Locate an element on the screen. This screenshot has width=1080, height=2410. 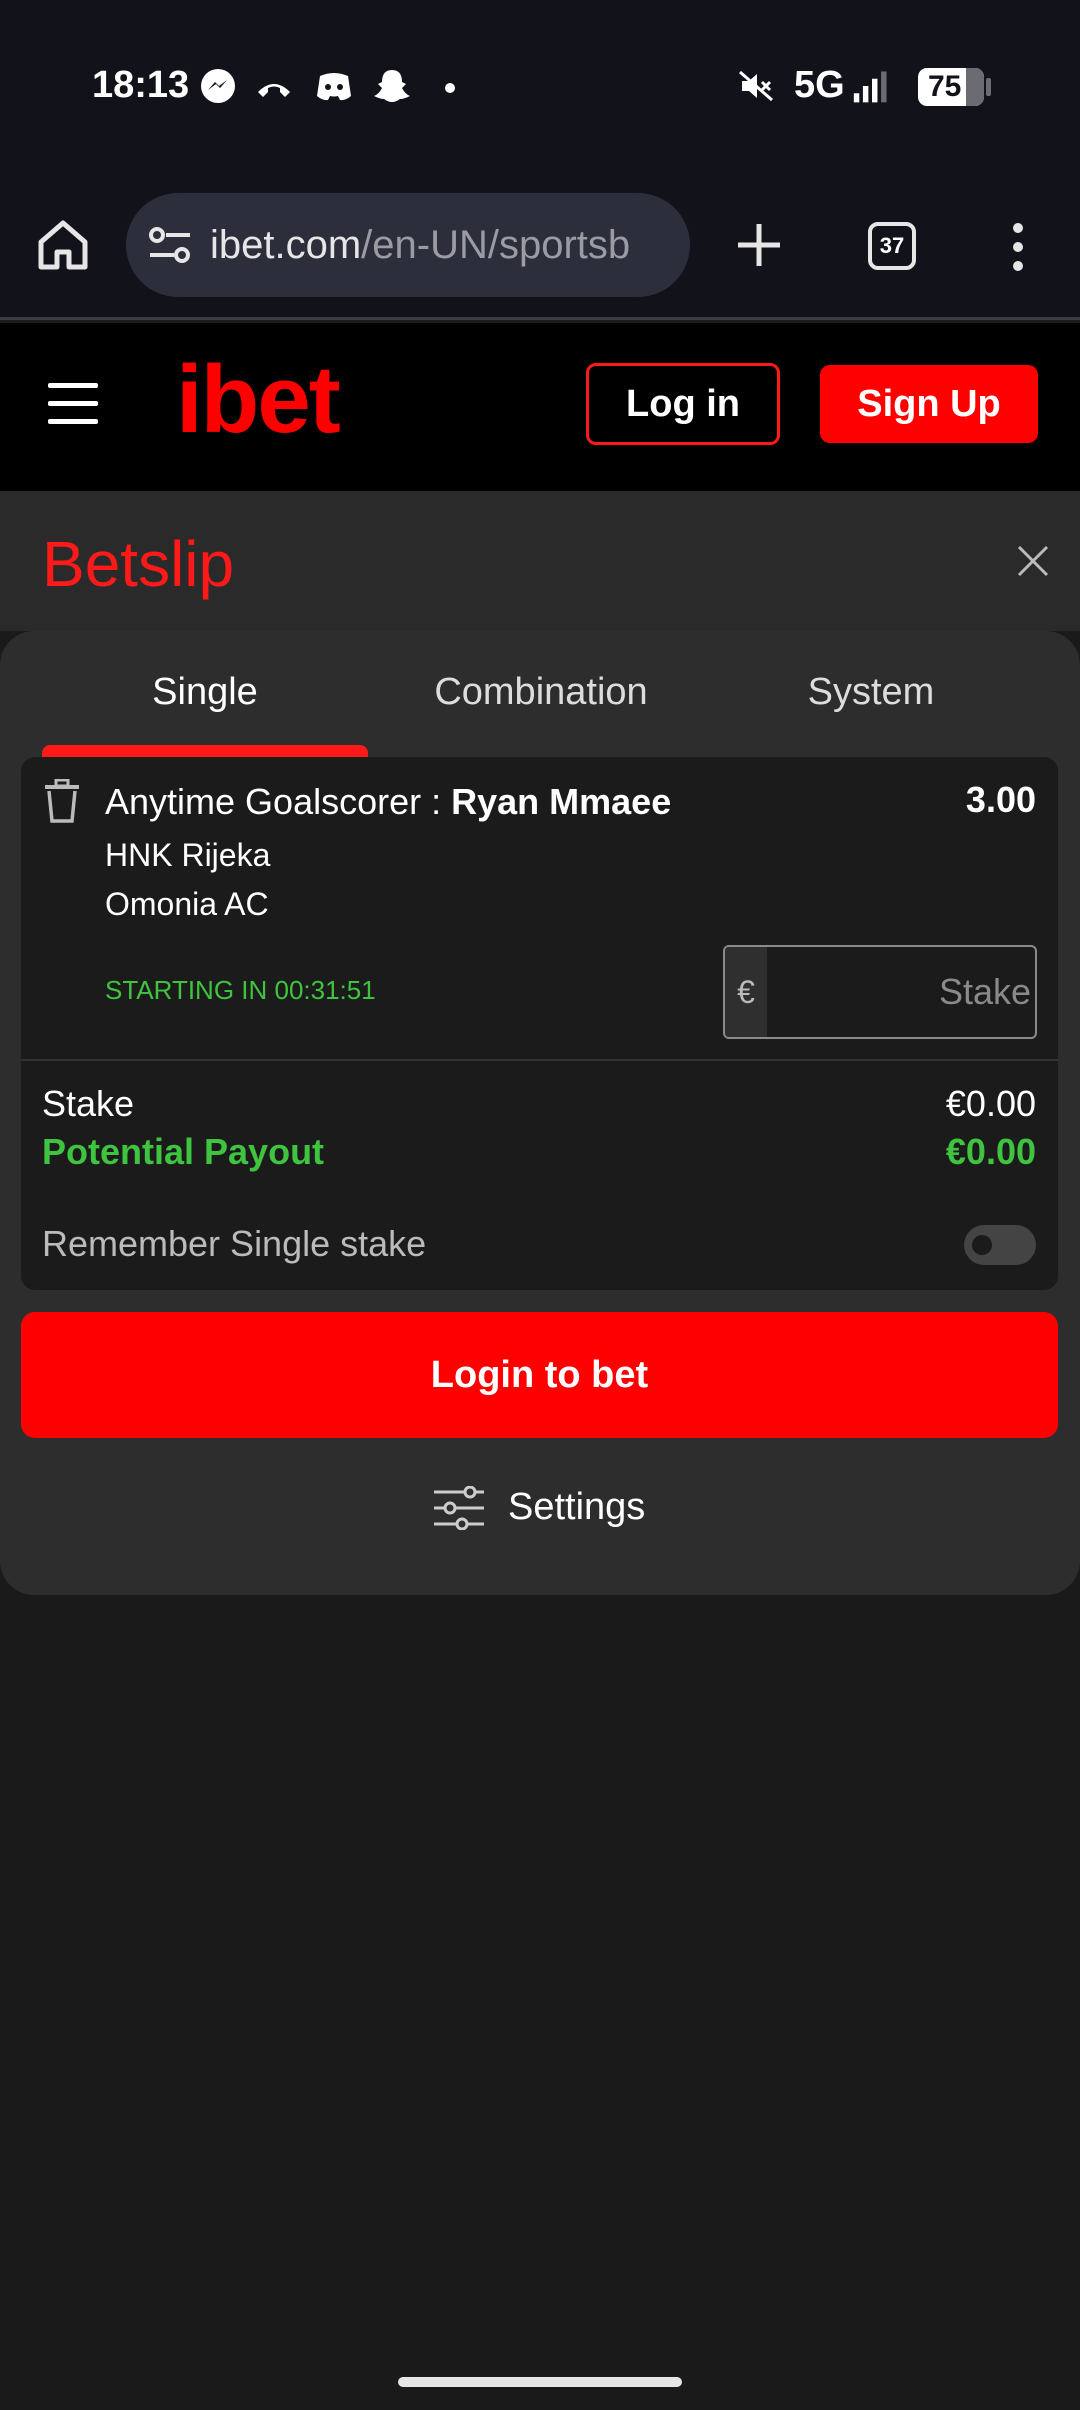
battery-level: 75 is located at coordinates (945, 86).